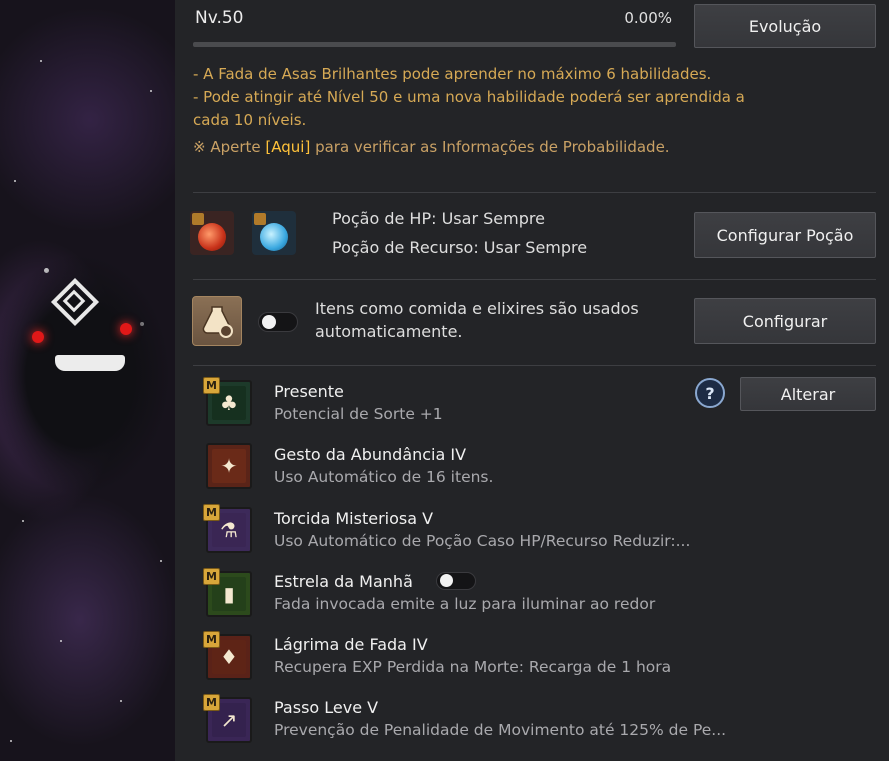  Describe the element at coordinates (212, 237) in the screenshot. I see `red-potion-flask` at that location.